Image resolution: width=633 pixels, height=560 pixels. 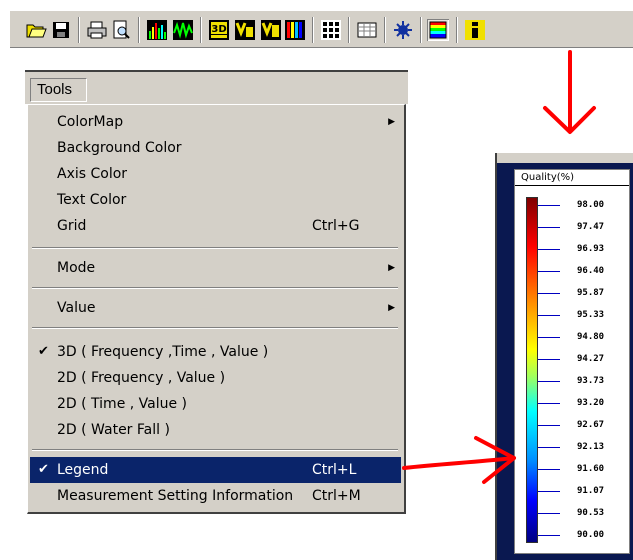 What do you see at coordinates (336, 496) in the screenshot?
I see `menu-item-shortcut: Ctrl+M` at bounding box center [336, 496].